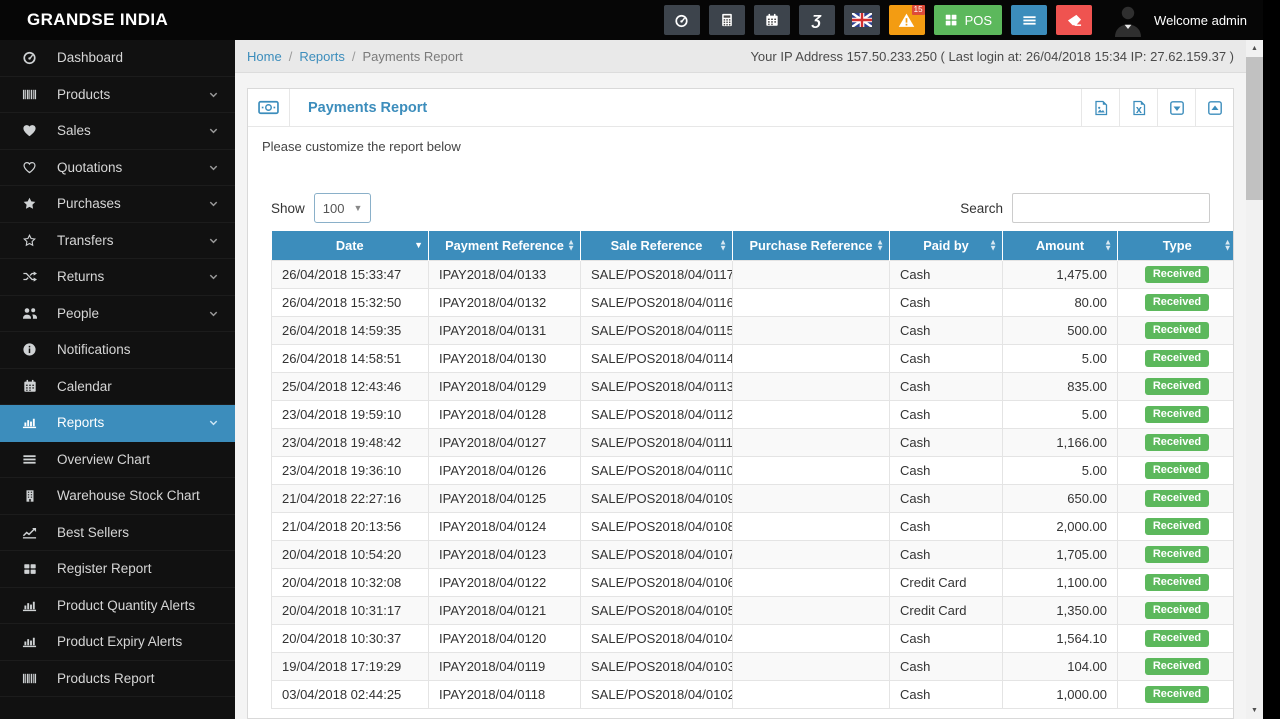 The width and height of the screenshot is (1280, 719). Describe the element at coordinates (117, 277) in the screenshot. I see `sidebar-item-returns: Returns` at that location.